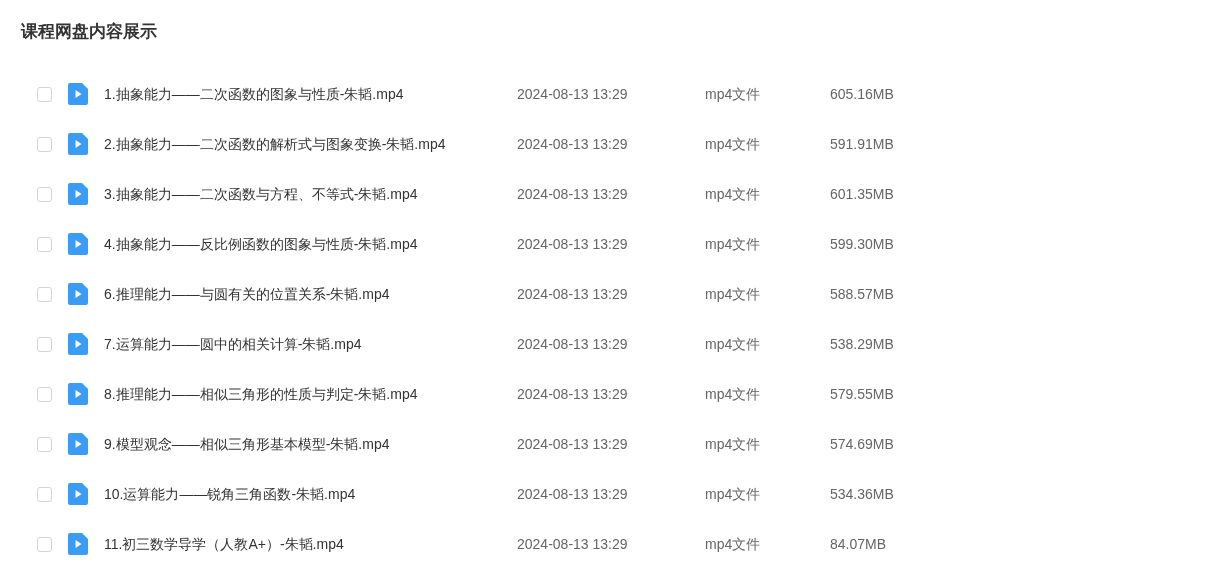  Describe the element at coordinates (862, 494) in the screenshot. I see `file-size: 534.36MB` at that location.